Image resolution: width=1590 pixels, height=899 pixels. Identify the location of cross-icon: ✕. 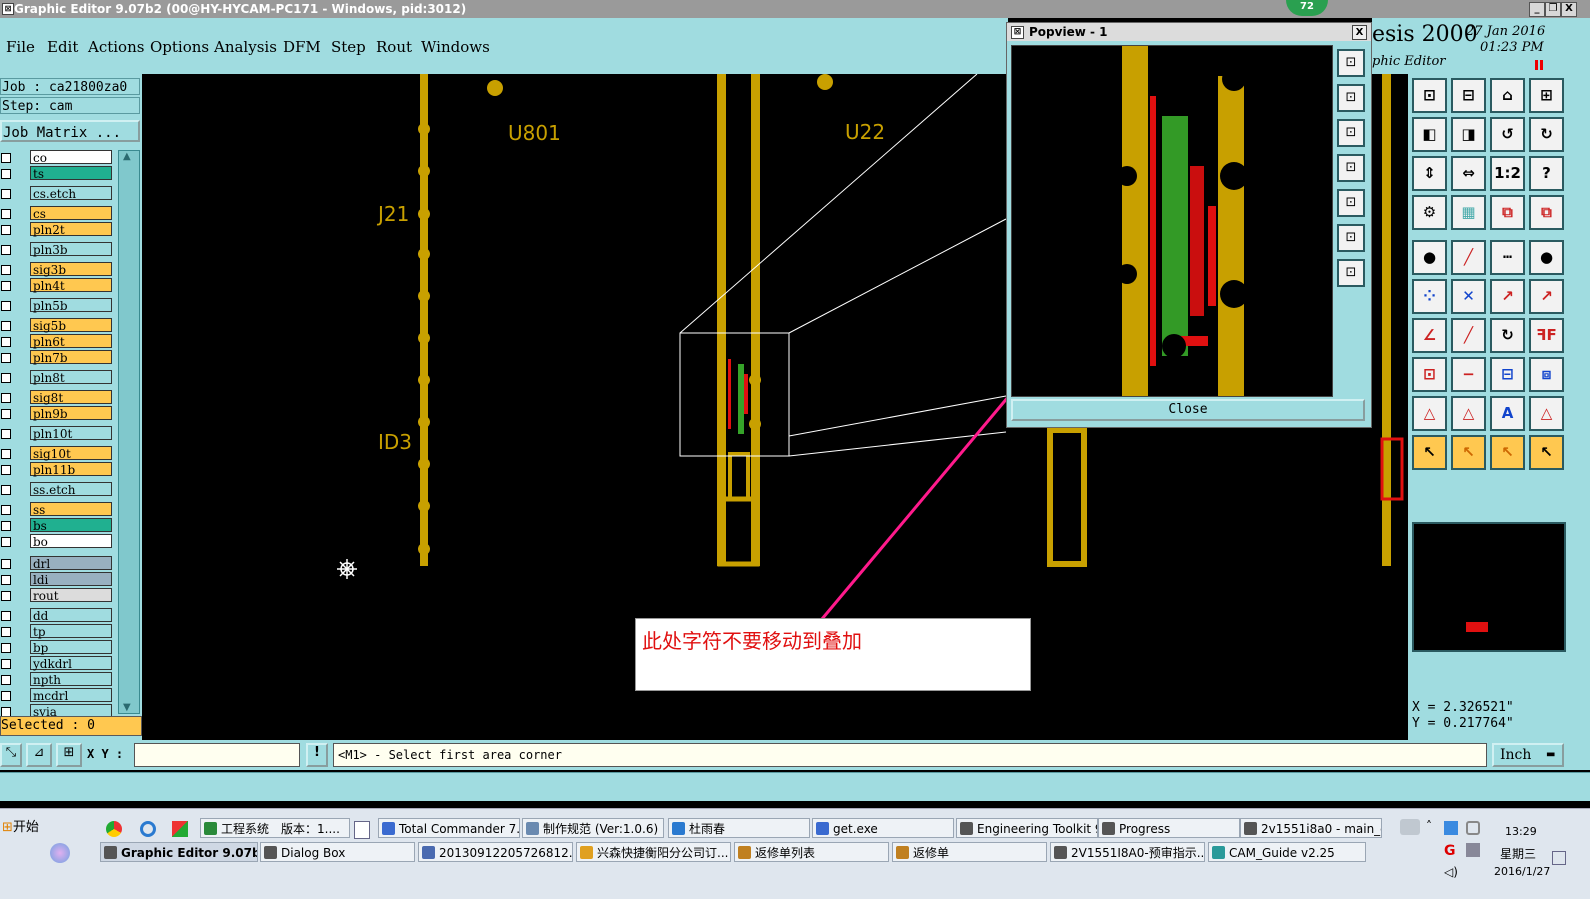
(1468, 296).